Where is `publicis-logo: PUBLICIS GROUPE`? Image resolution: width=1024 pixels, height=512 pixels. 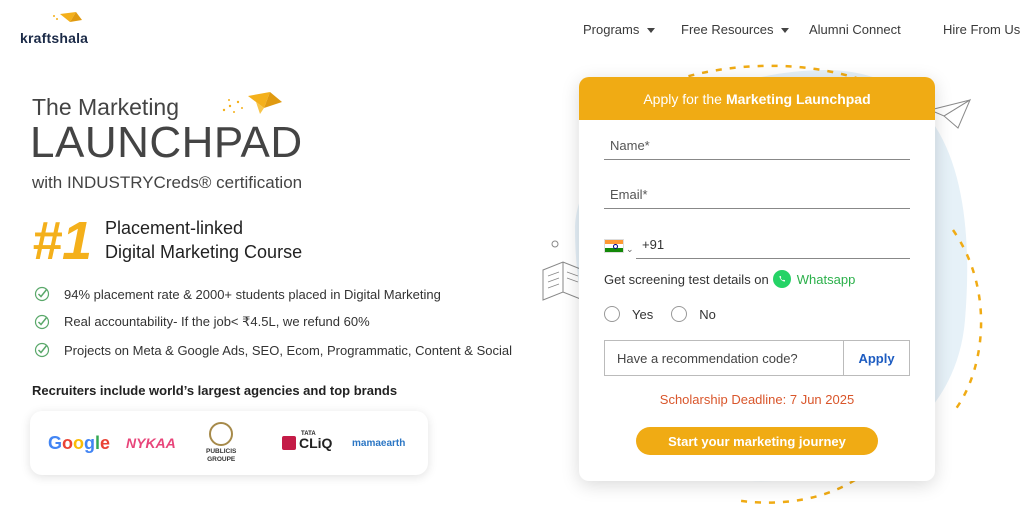 publicis-logo: PUBLICIS GROUPE is located at coordinates (221, 443).